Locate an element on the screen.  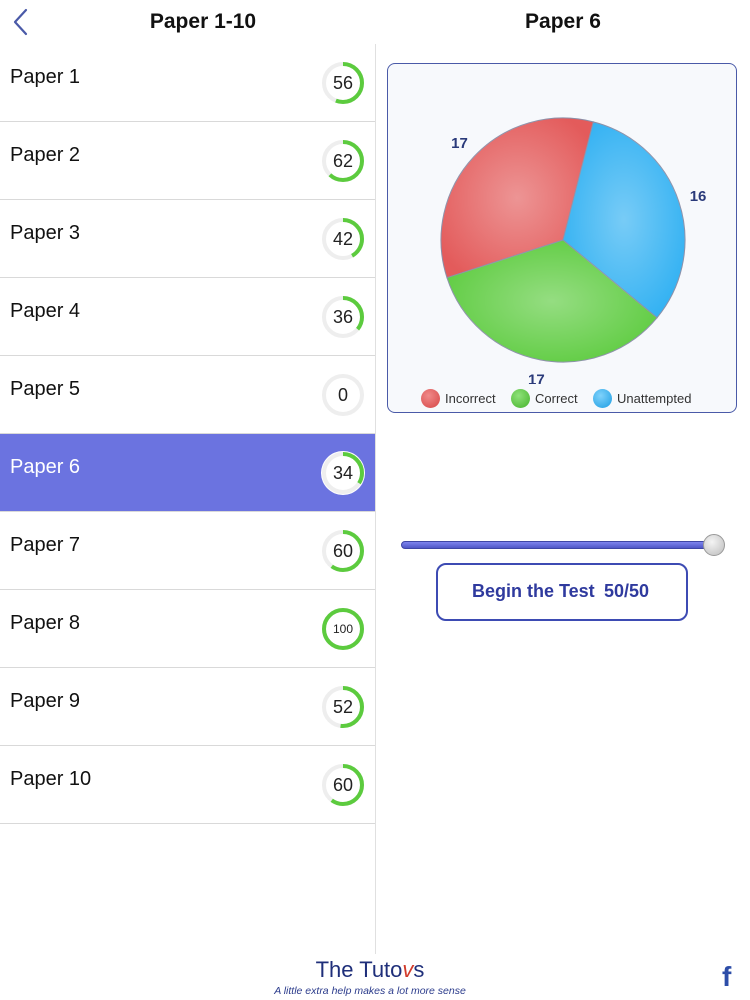
score-progress-ring: 56 is located at coordinates (343, 83).